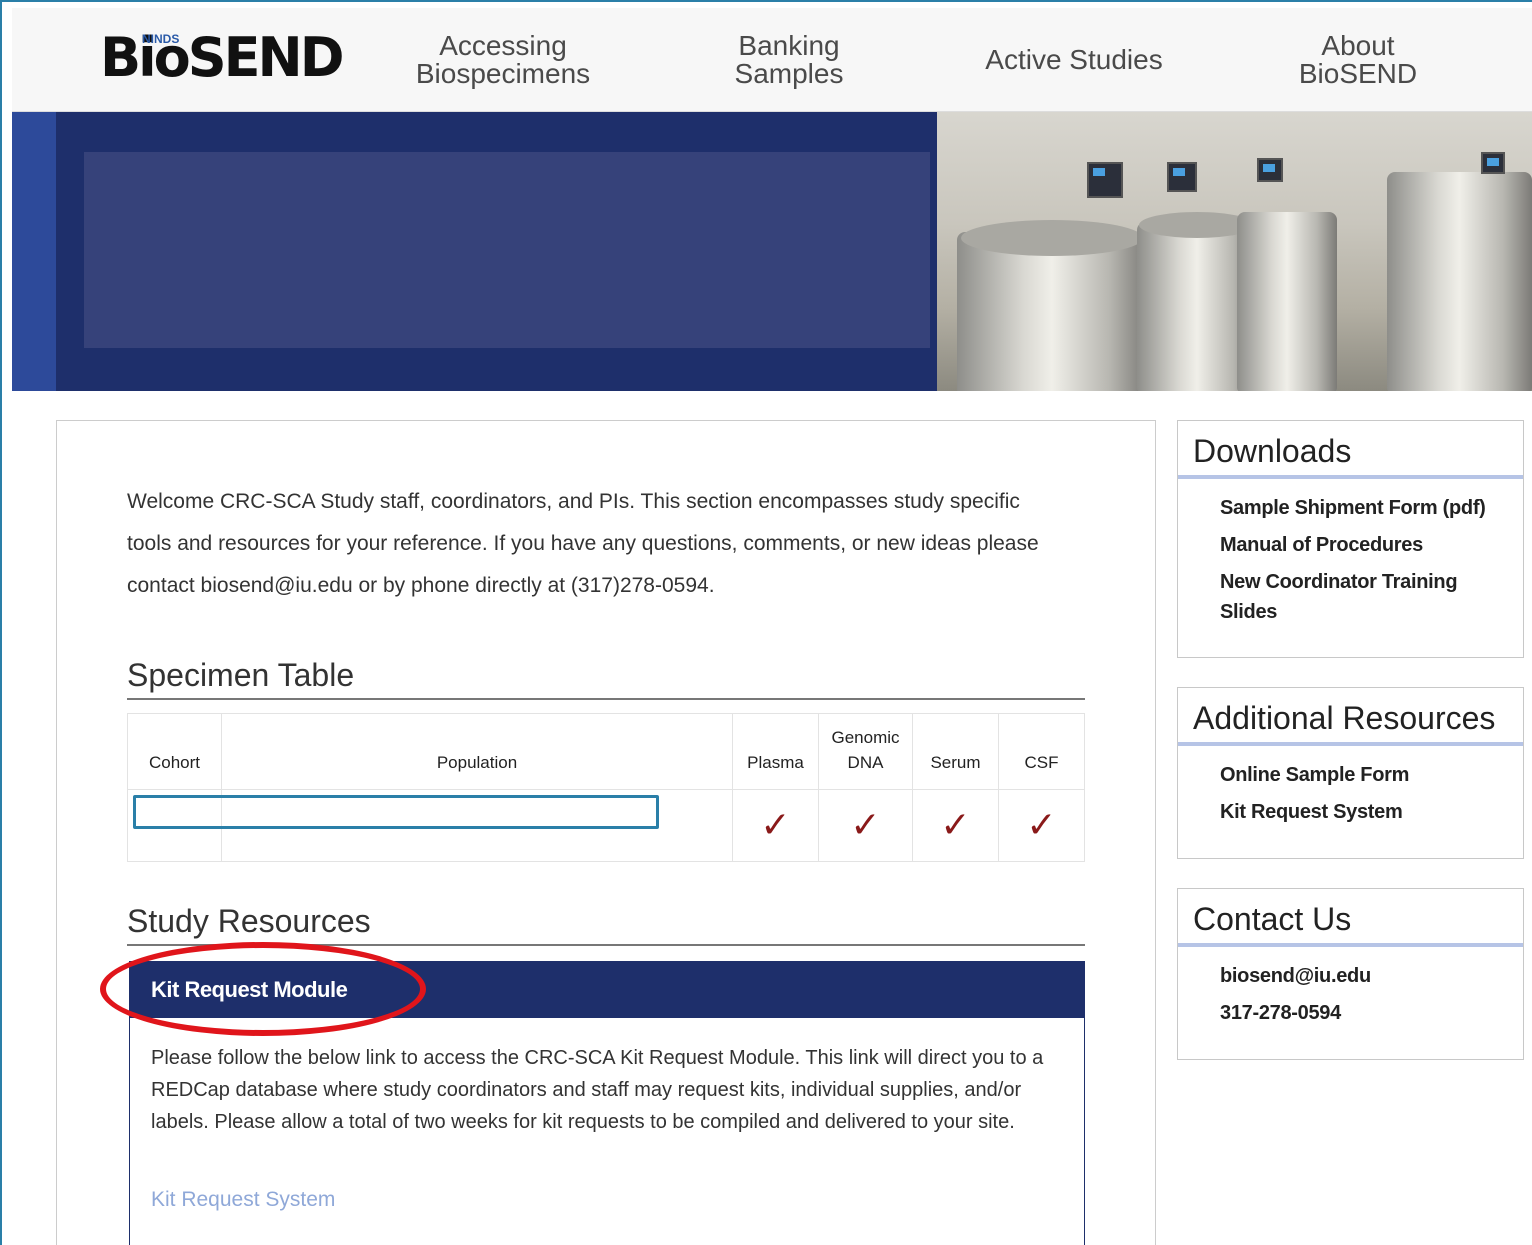 Image resolution: width=1532 pixels, height=1245 pixels. What do you see at coordinates (1350, 717) in the screenshot?
I see `additional-resources-title: Additional Resources` at bounding box center [1350, 717].